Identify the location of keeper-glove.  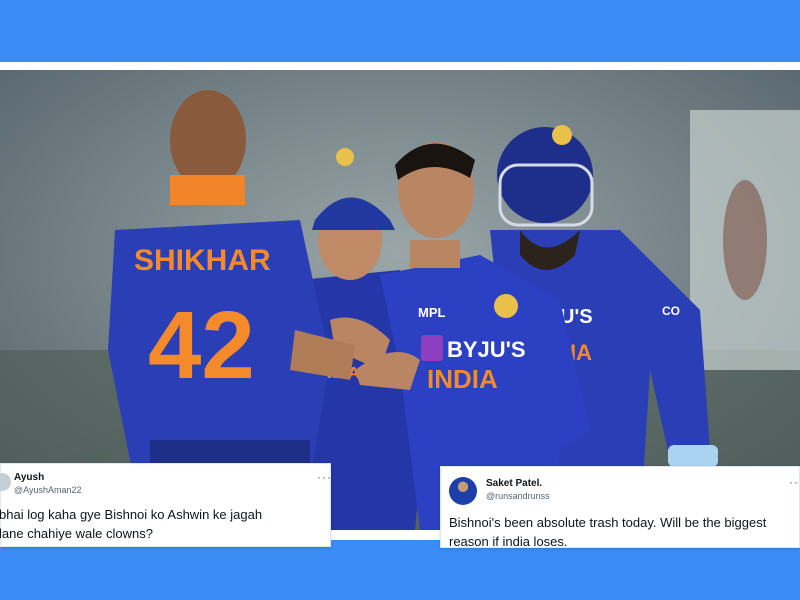
(693, 456).